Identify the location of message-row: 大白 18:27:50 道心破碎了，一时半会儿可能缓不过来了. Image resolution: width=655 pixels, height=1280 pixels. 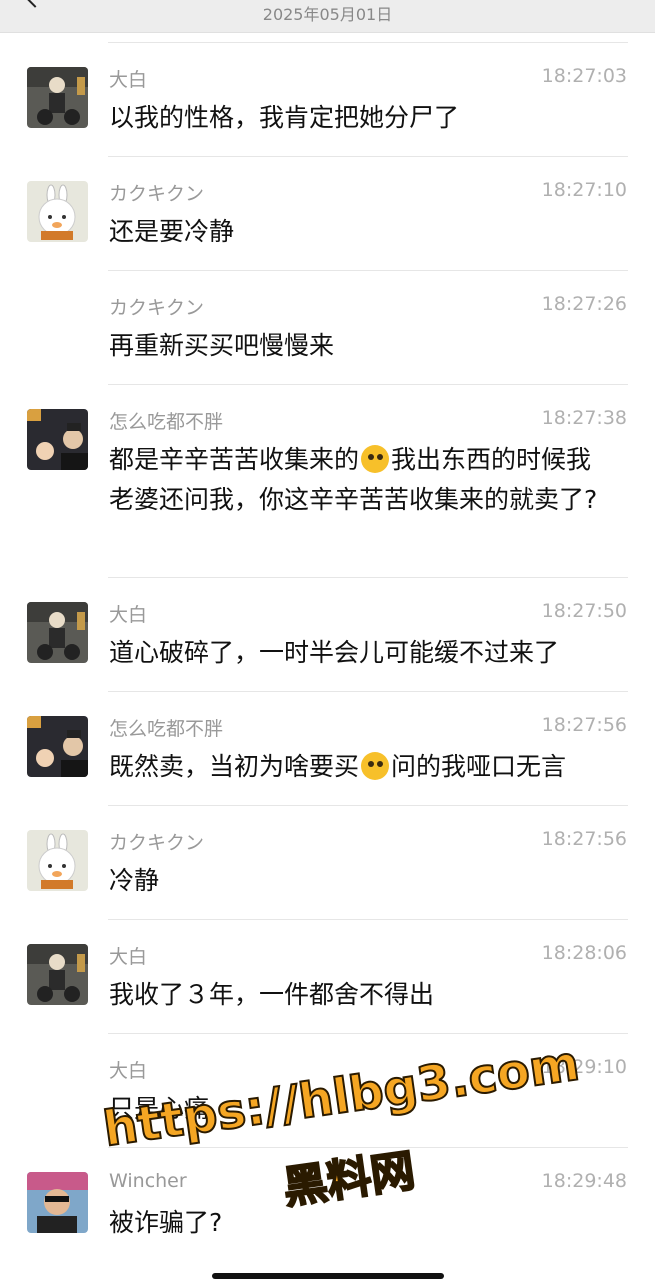
(327, 634).